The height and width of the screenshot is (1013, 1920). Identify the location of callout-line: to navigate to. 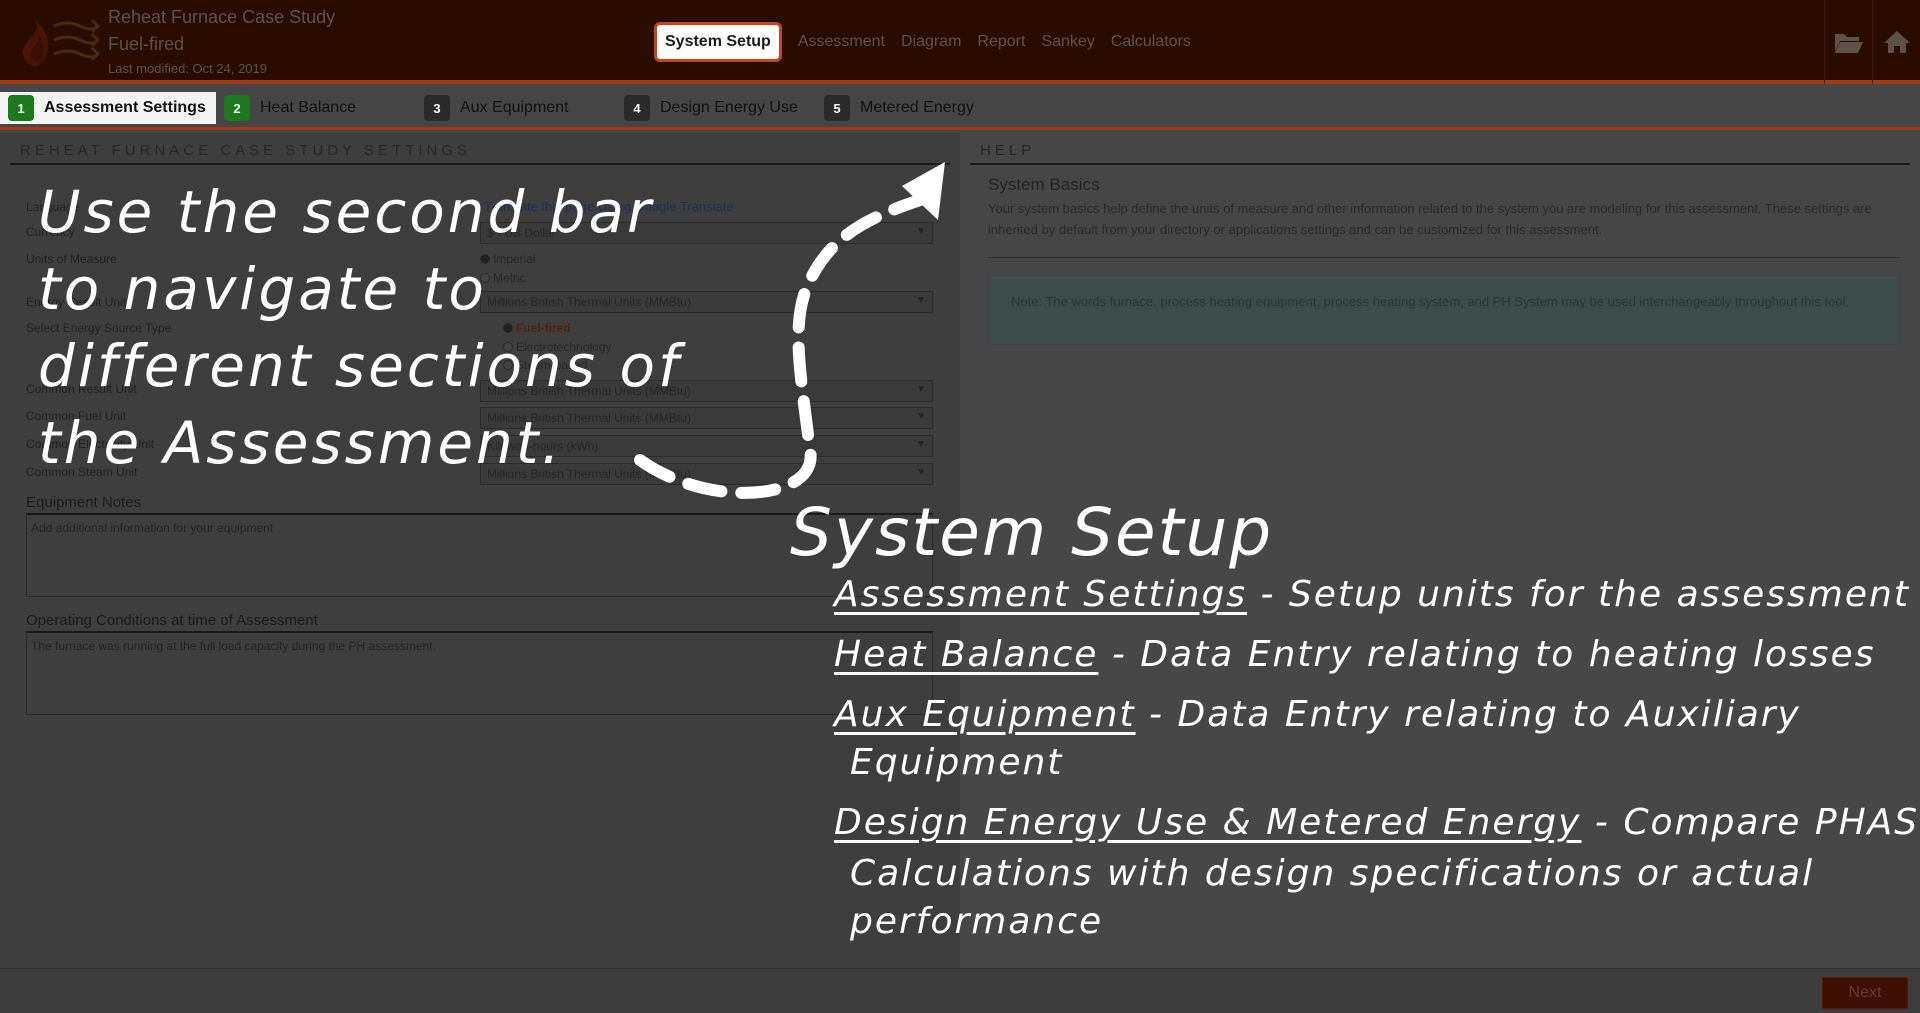
(262, 289).